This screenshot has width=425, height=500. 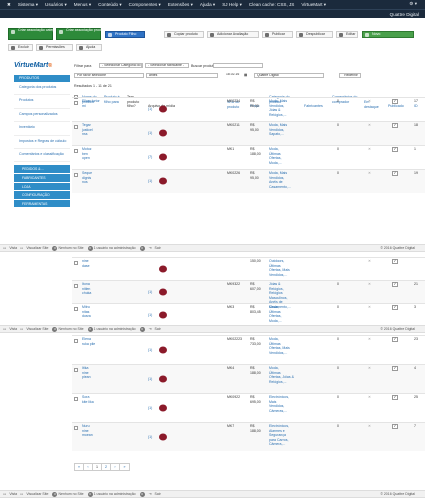 I want to click on menu-ajuda: Ajuda ▾, so click(x=207, y=5).